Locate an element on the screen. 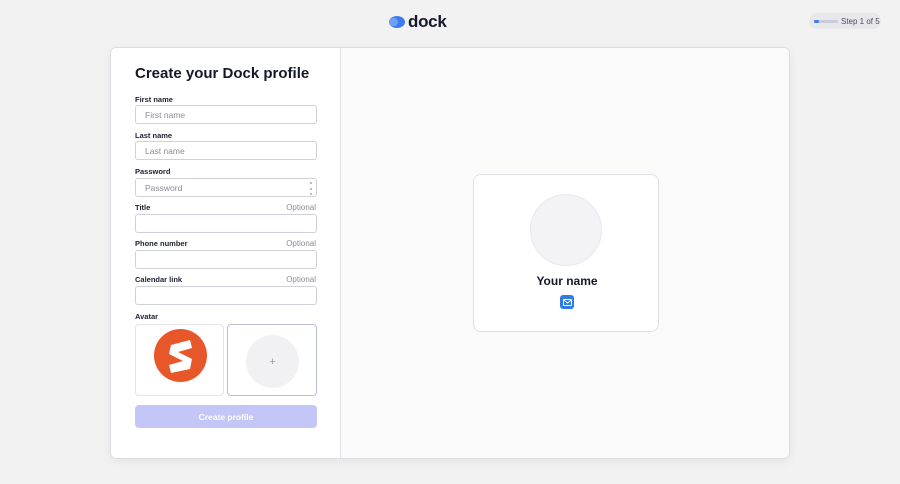 Image resolution: width=900 pixels, height=484 pixels. brand-name: dock is located at coordinates (427, 21).